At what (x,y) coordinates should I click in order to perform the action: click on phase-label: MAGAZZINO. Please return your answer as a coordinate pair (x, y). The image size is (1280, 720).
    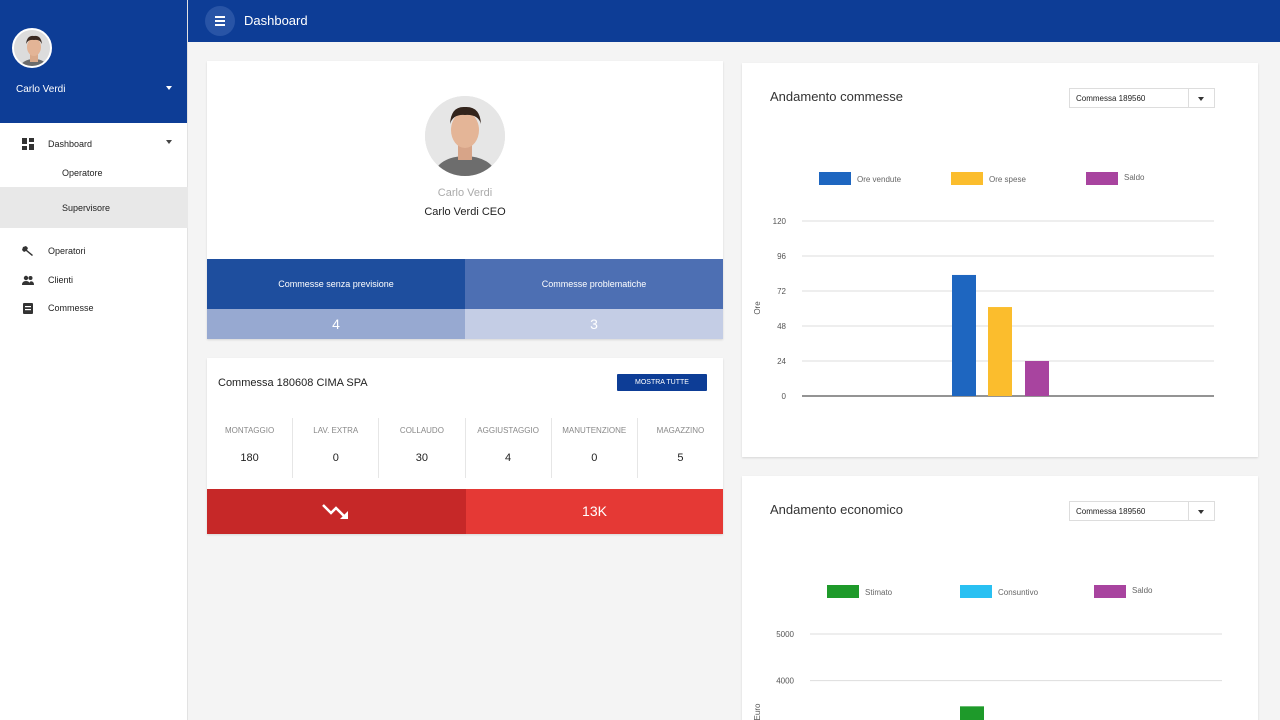
    Looking at the image, I should click on (680, 430).